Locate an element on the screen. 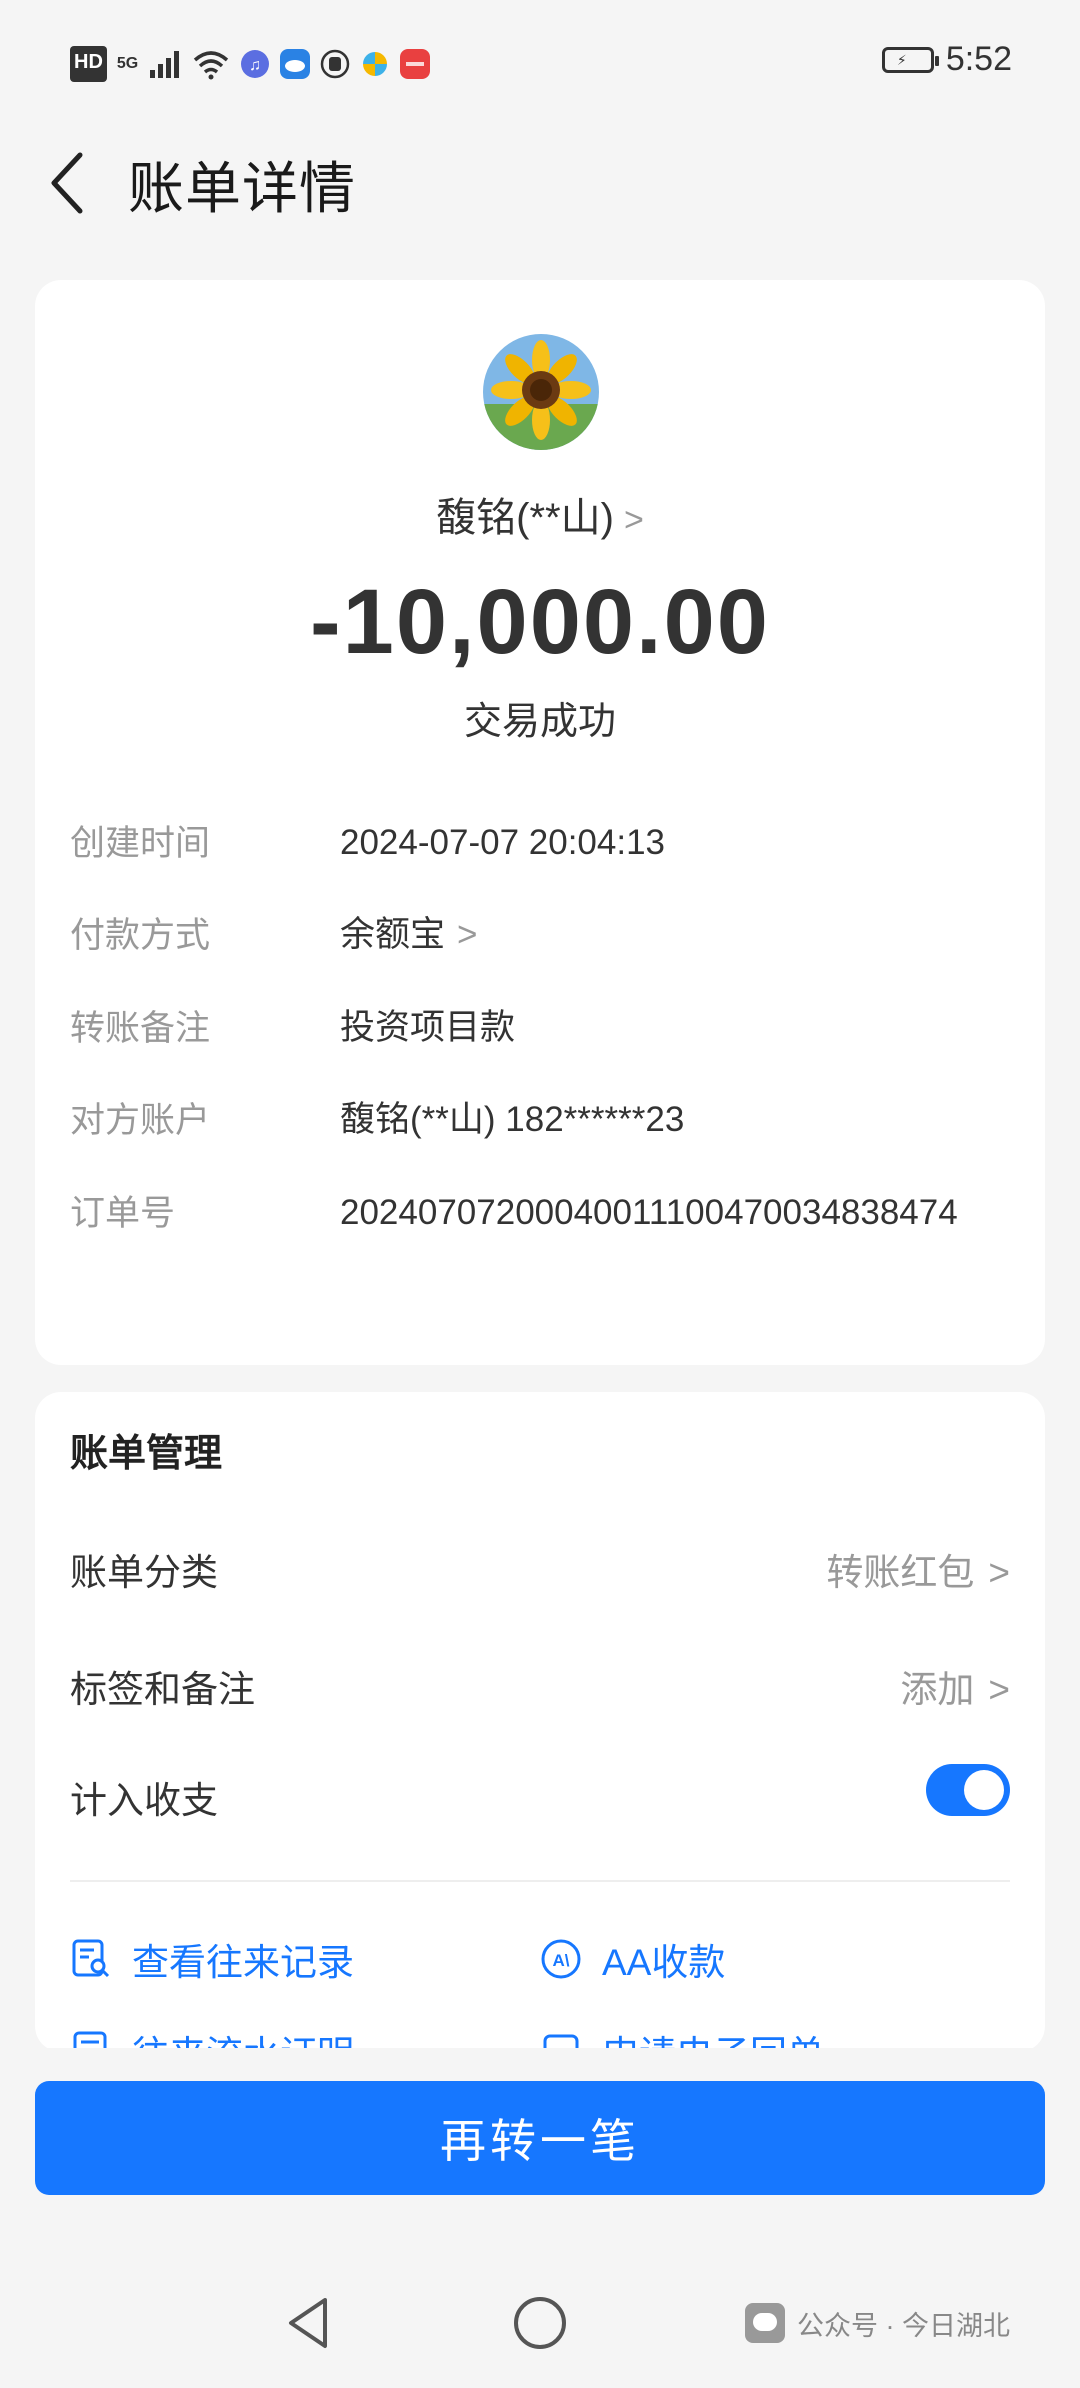 This screenshot has width=1080, height=2388. music-app-icon: ♫ is located at coordinates (255, 64).